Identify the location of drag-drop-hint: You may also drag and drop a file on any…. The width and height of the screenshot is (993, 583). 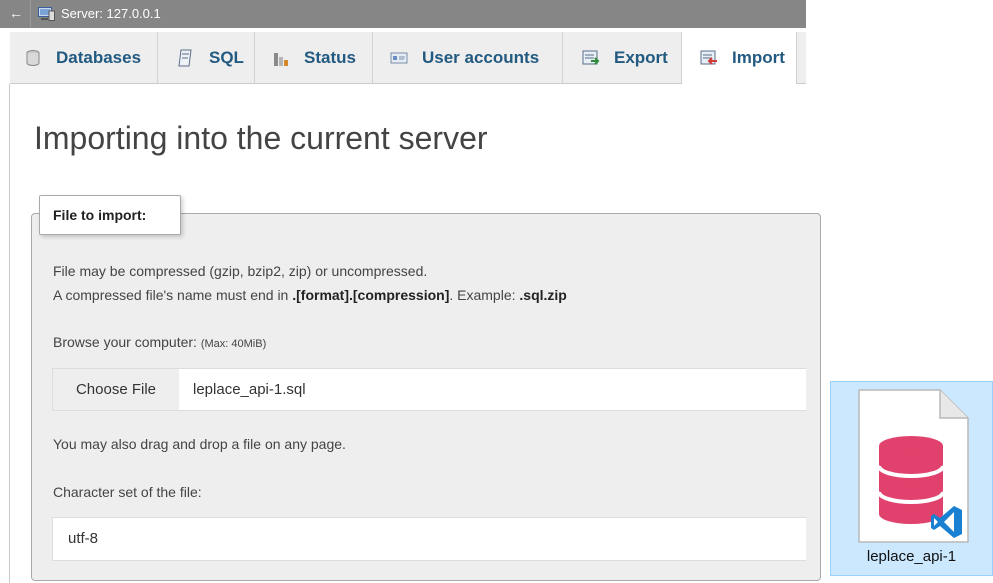
(199, 444).